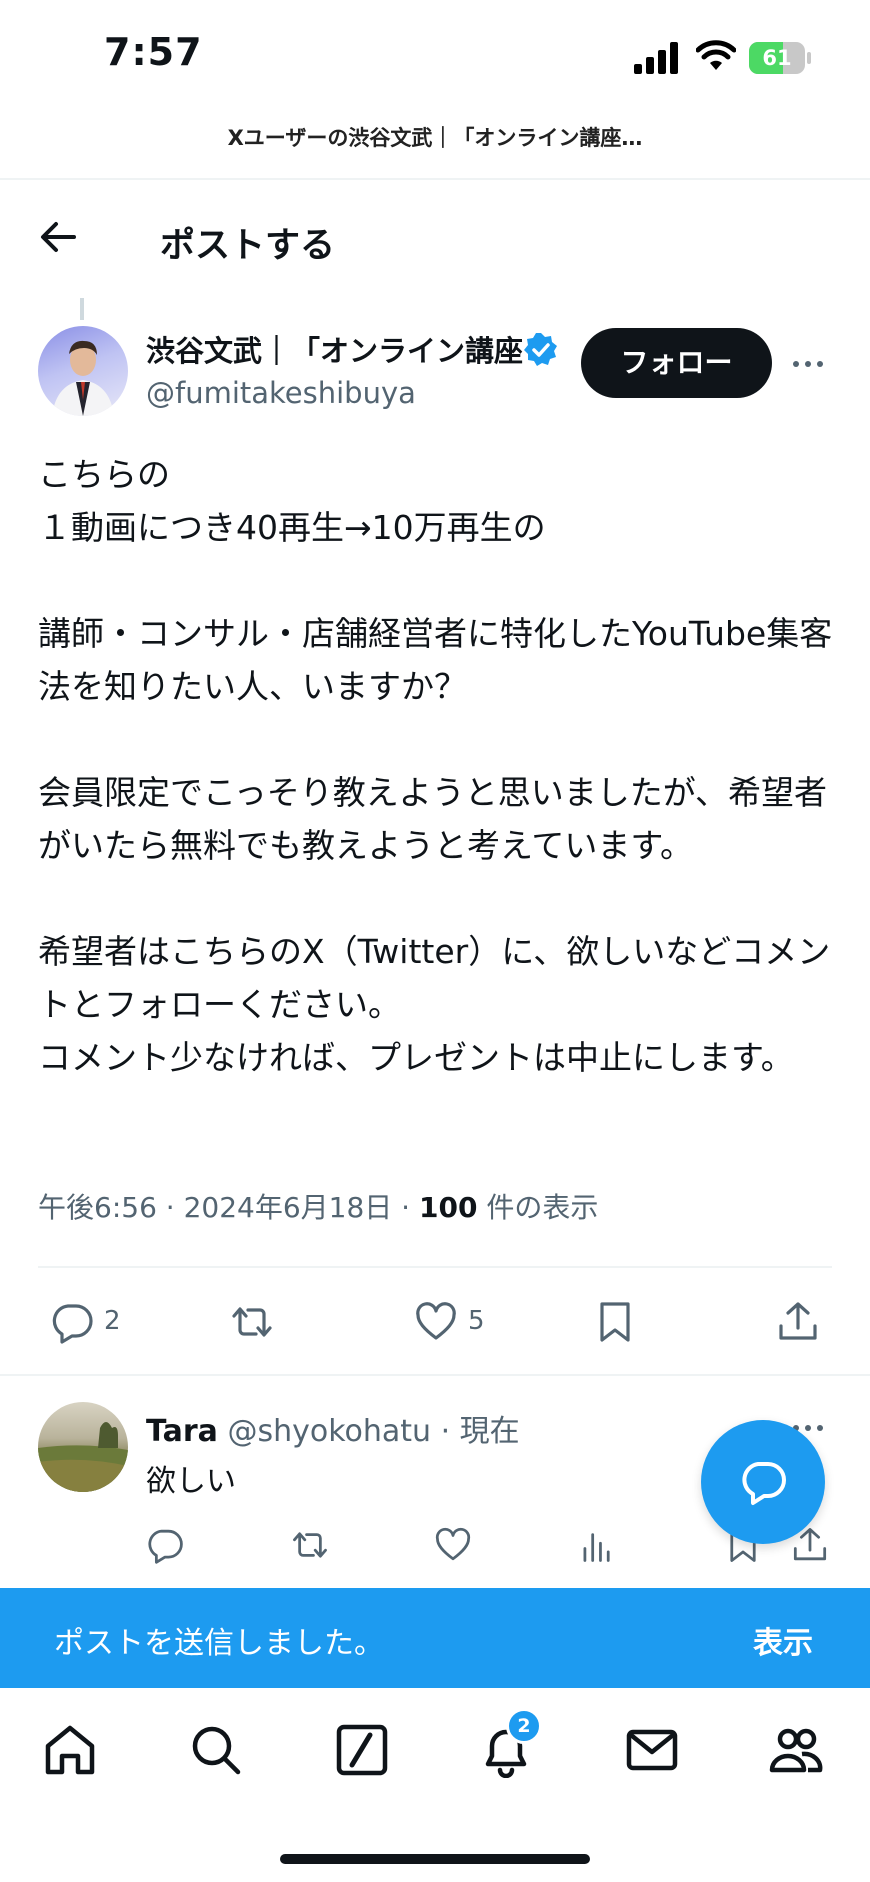 The height and width of the screenshot is (1882, 870). Describe the element at coordinates (435, 1785) in the screenshot. I see `bottom-navigation: 2` at that location.